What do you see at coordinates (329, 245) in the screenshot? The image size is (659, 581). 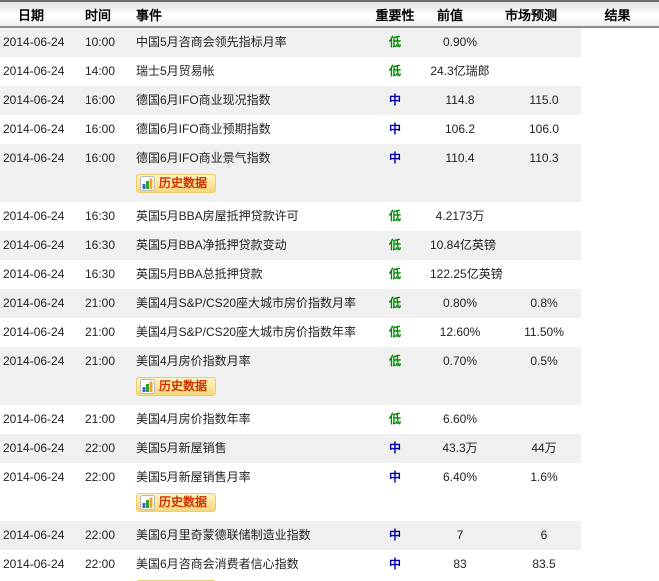 I see `table-row: 2014-06-24 16:30 英国5月BBA净抵押贷款变动 低 10.84亿英镑` at bounding box center [329, 245].